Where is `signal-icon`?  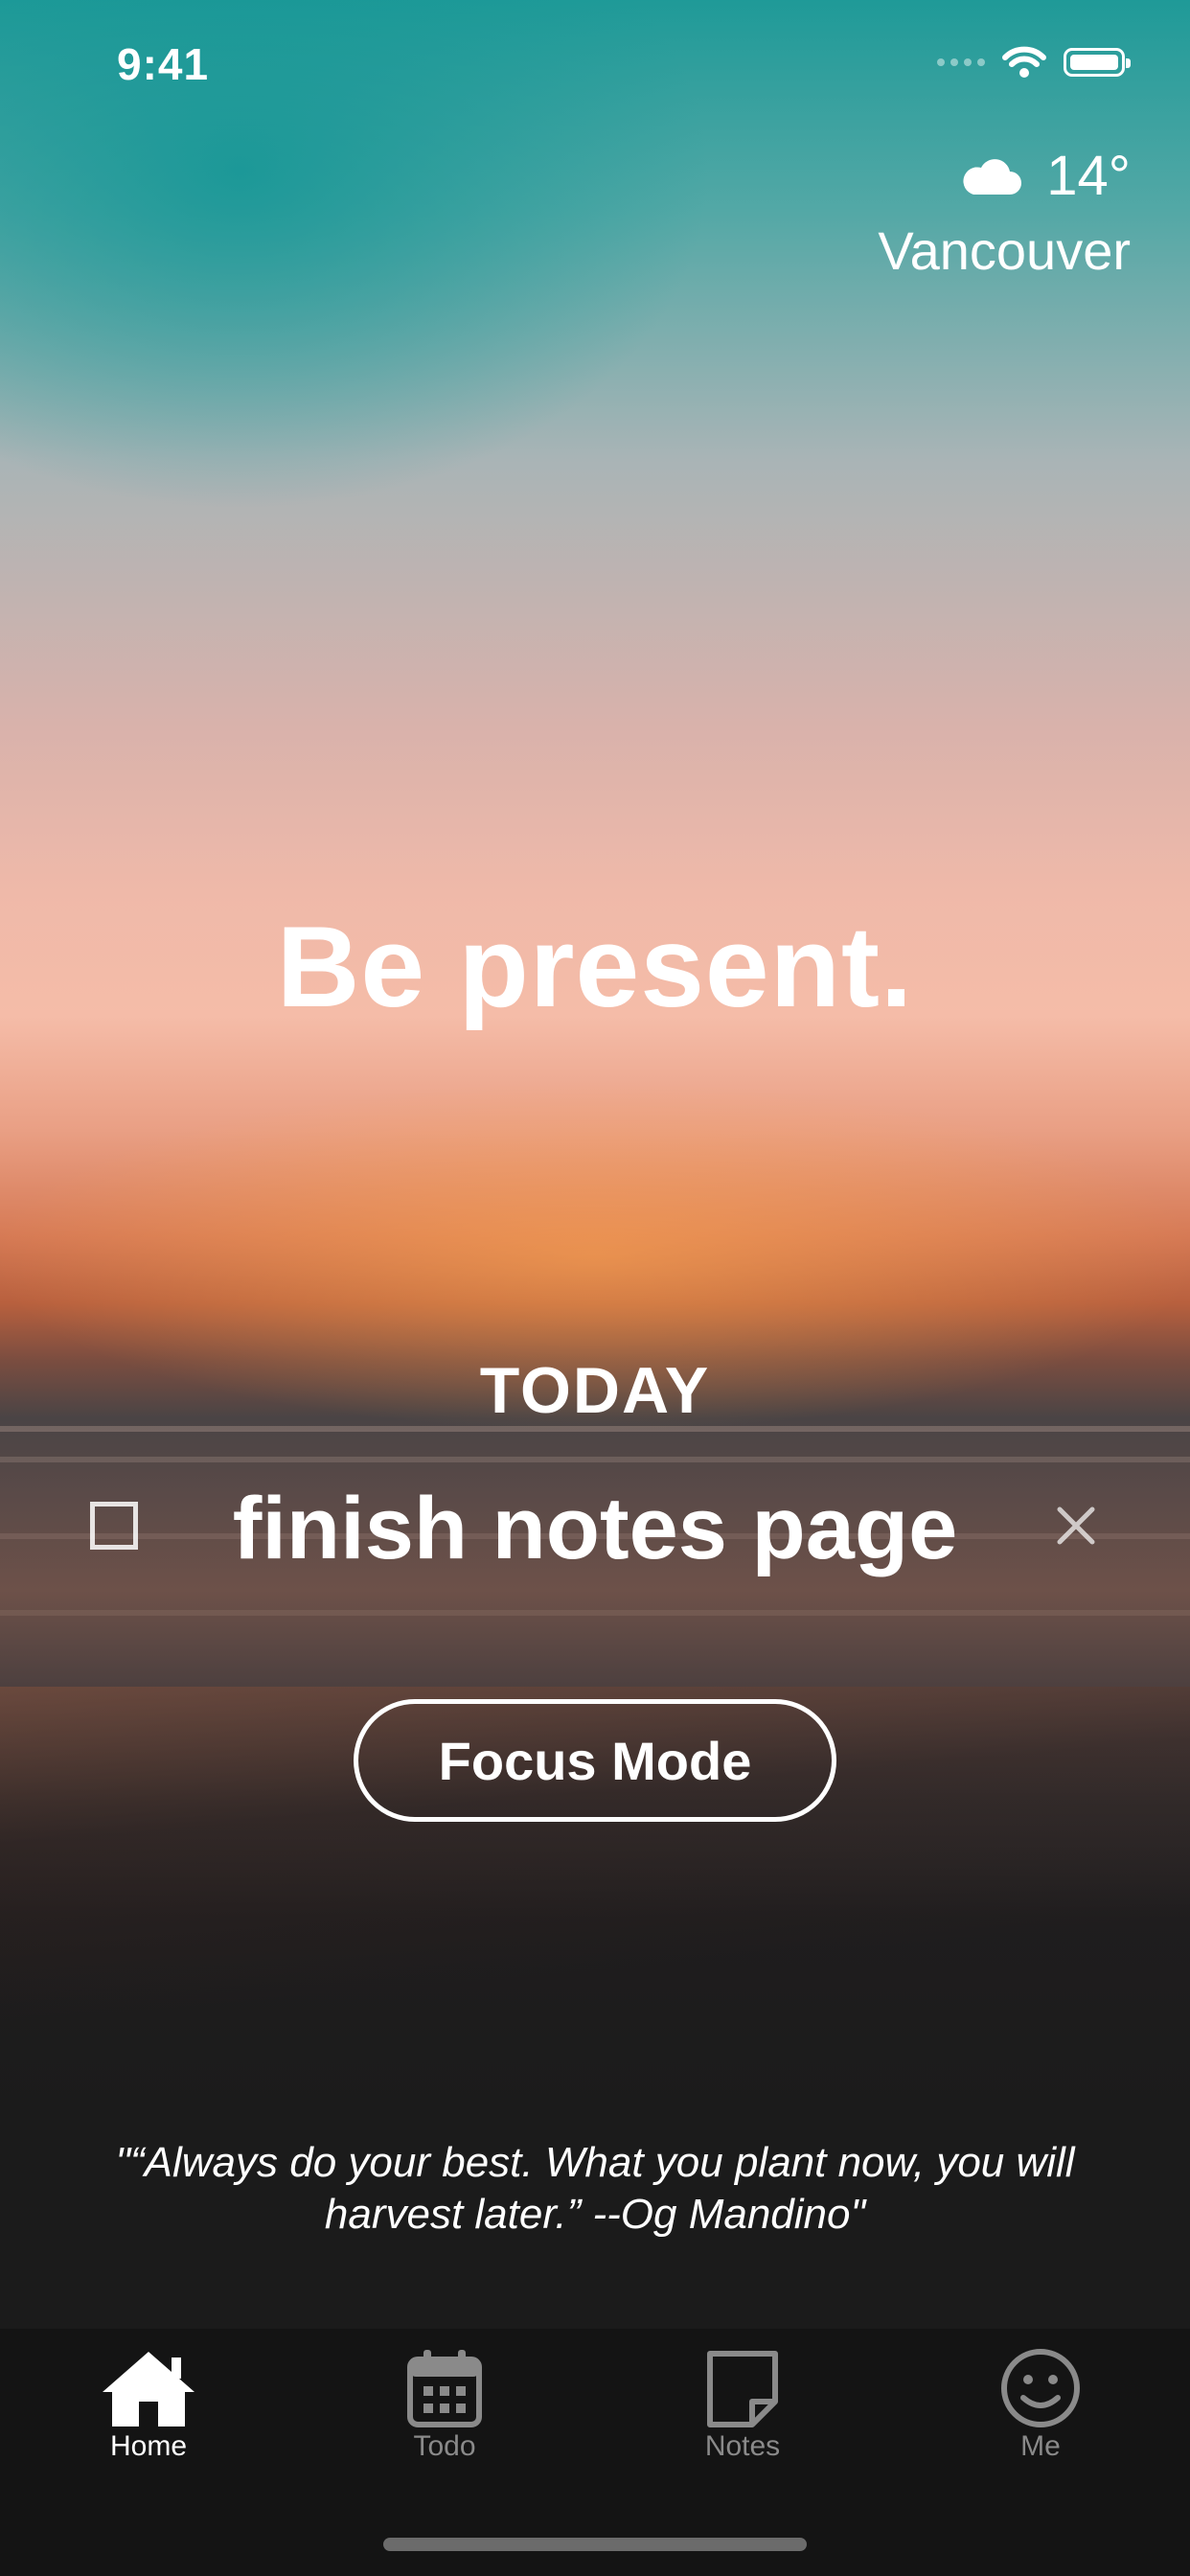 signal-icon is located at coordinates (961, 62).